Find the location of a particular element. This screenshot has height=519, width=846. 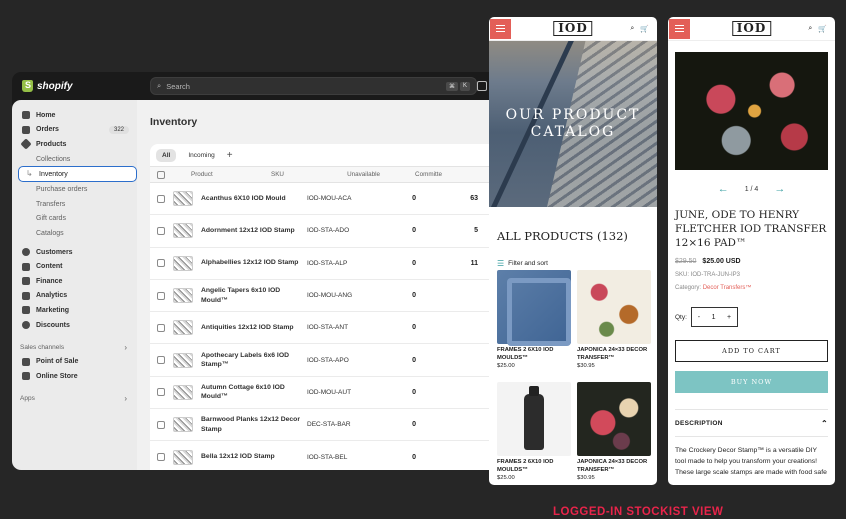

buy-now-button: BUY NOW is located at coordinates (751, 382).